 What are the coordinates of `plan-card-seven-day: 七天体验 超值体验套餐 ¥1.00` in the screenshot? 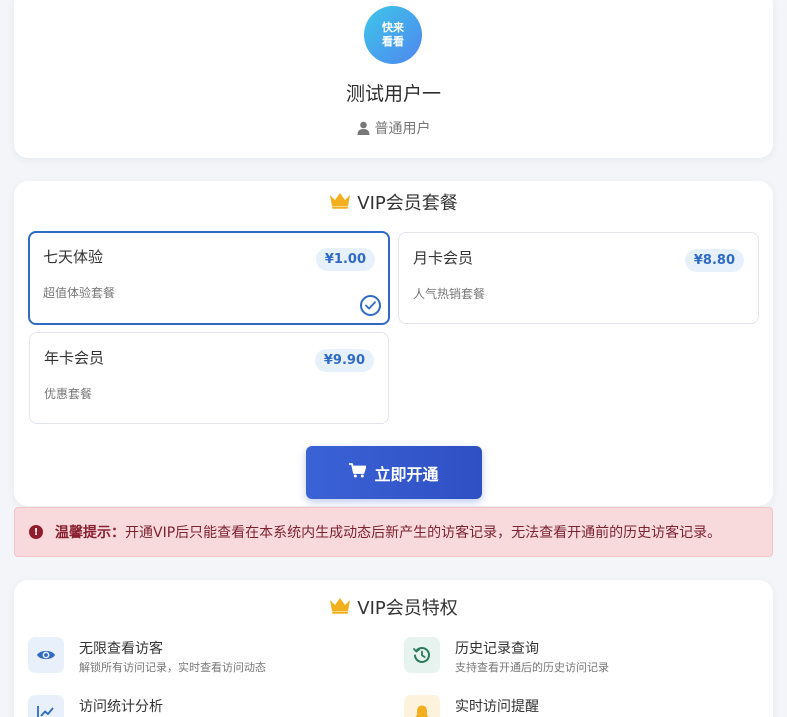 It's located at (209, 278).